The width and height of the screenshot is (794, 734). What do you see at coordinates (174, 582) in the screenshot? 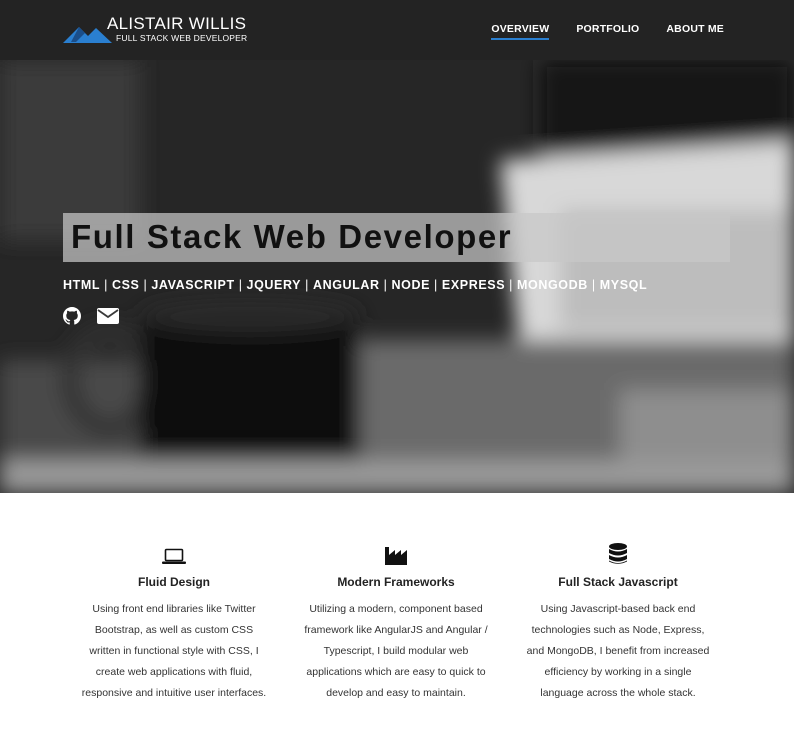
I see `feature-title: Fluid Design` at bounding box center [174, 582].